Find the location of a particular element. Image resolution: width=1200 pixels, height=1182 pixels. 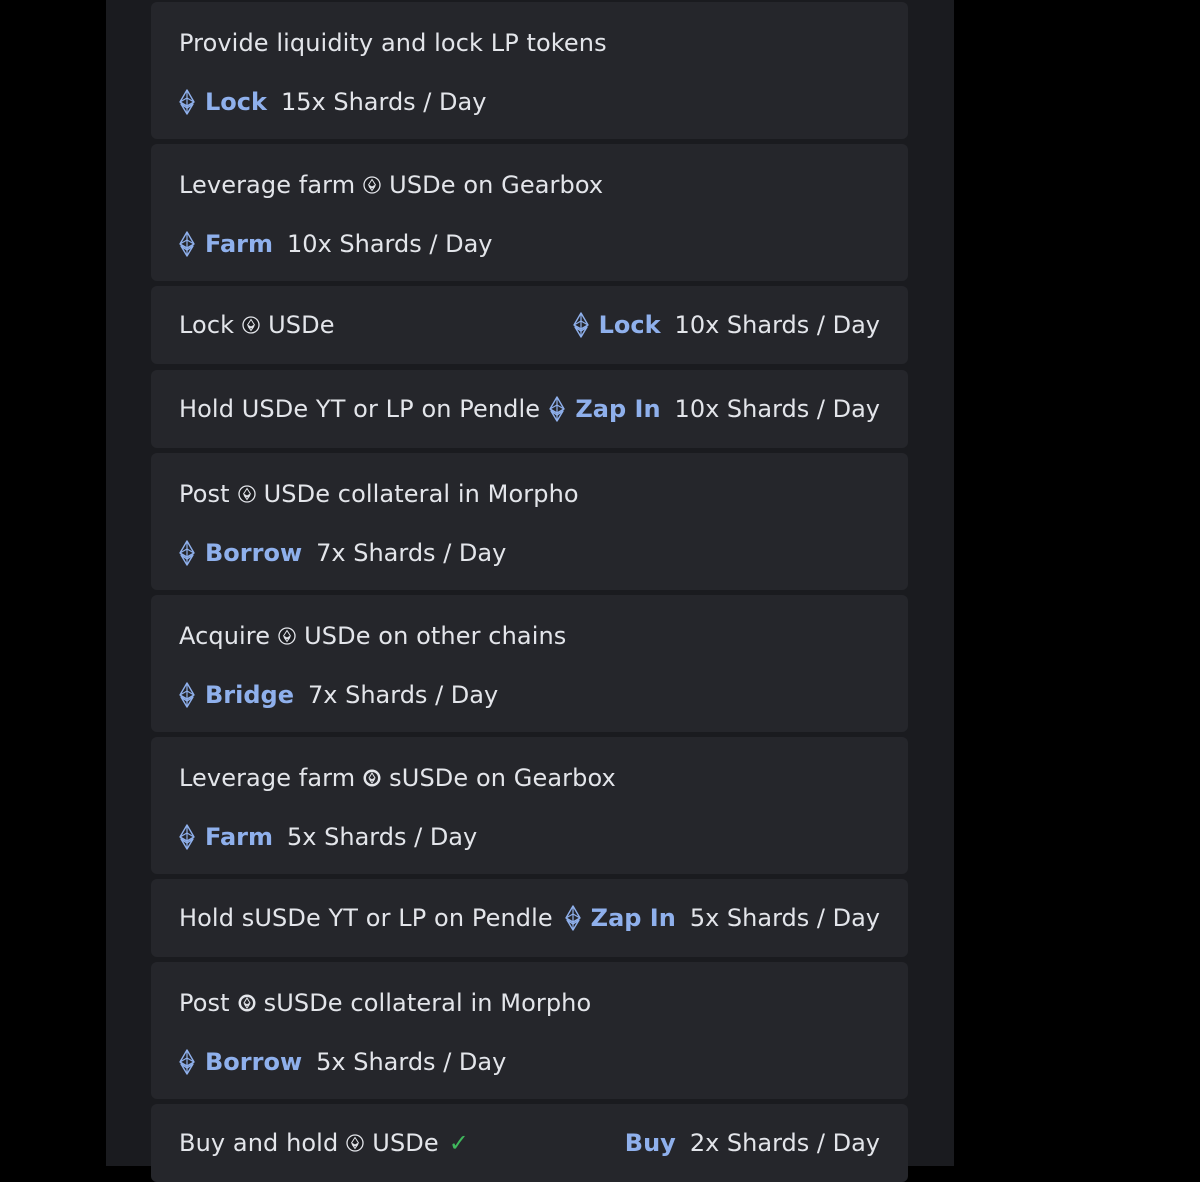

task-title-text: Hold sUSDe YT or LP on Pendle is located at coordinates (366, 918).